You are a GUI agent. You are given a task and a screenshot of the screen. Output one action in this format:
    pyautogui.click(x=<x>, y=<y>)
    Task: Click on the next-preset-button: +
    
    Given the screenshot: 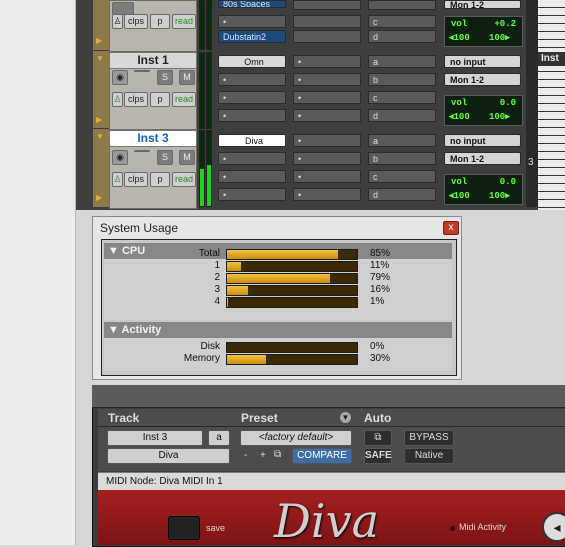 What is the action you would take?
    pyautogui.click(x=263, y=455)
    